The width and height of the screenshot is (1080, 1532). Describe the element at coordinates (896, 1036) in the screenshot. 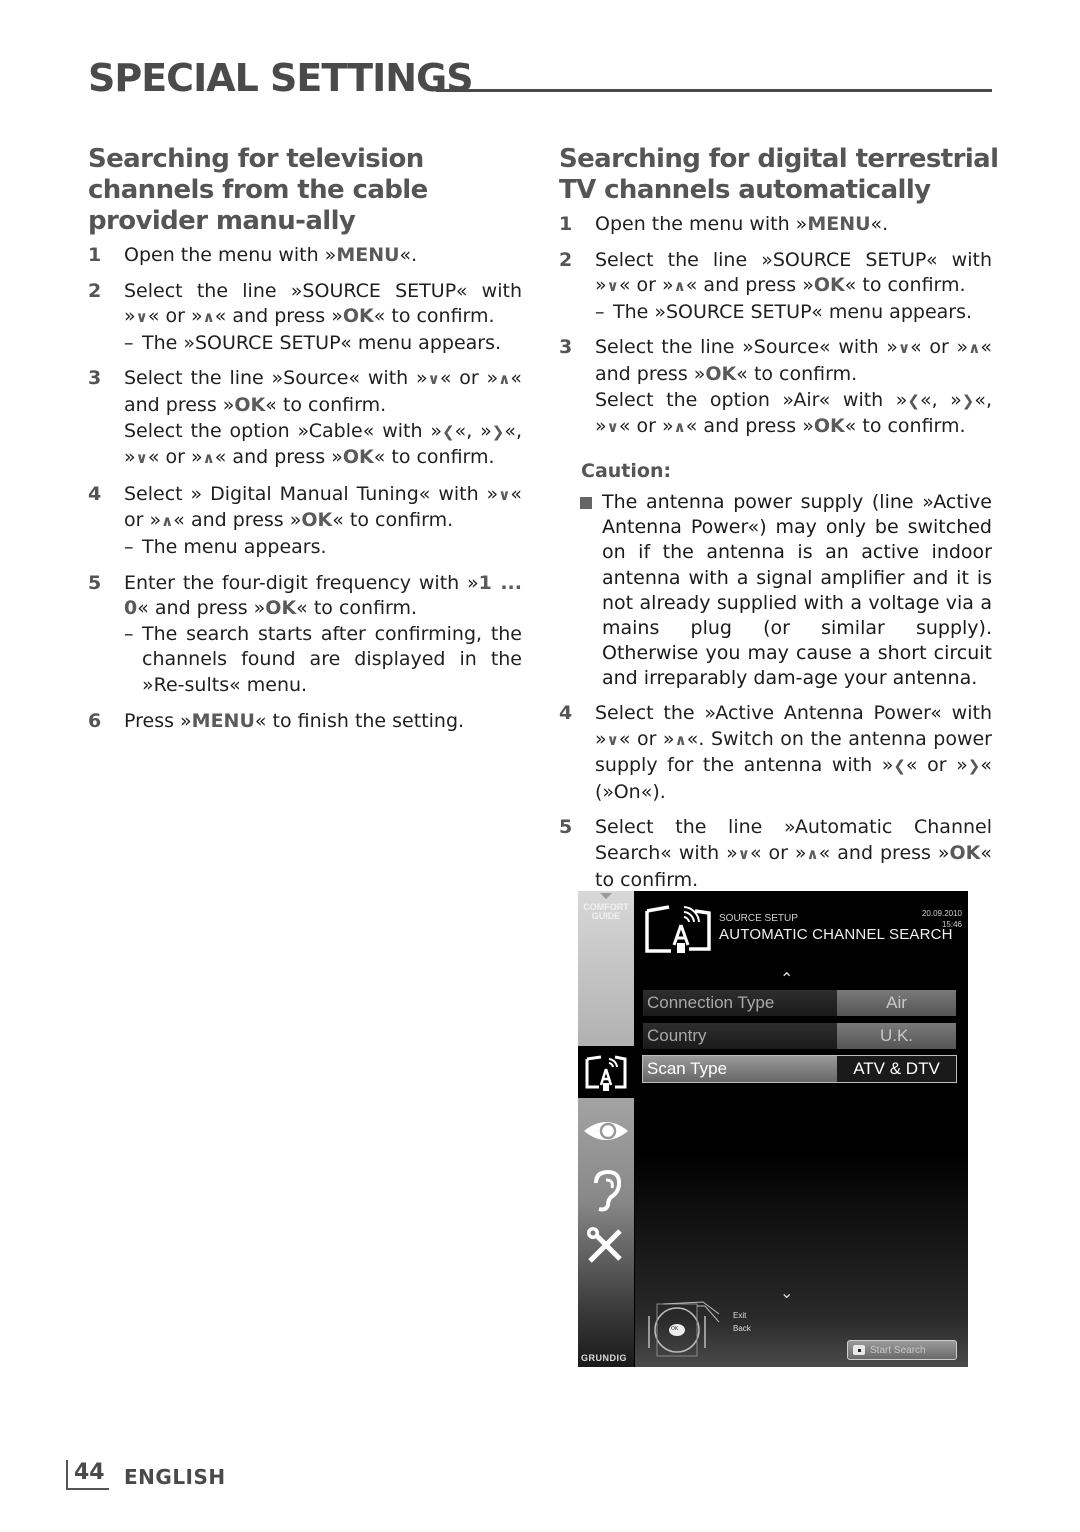

I see `tv-row-value: U.K.` at that location.